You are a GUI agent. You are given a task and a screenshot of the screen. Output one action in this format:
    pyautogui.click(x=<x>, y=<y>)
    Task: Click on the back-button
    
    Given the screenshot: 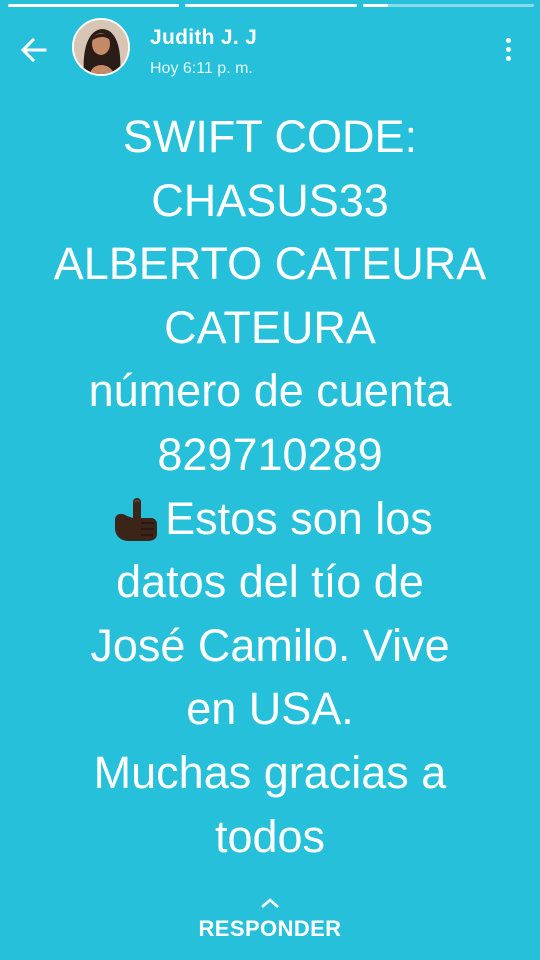 What is the action you would take?
    pyautogui.click(x=34, y=50)
    